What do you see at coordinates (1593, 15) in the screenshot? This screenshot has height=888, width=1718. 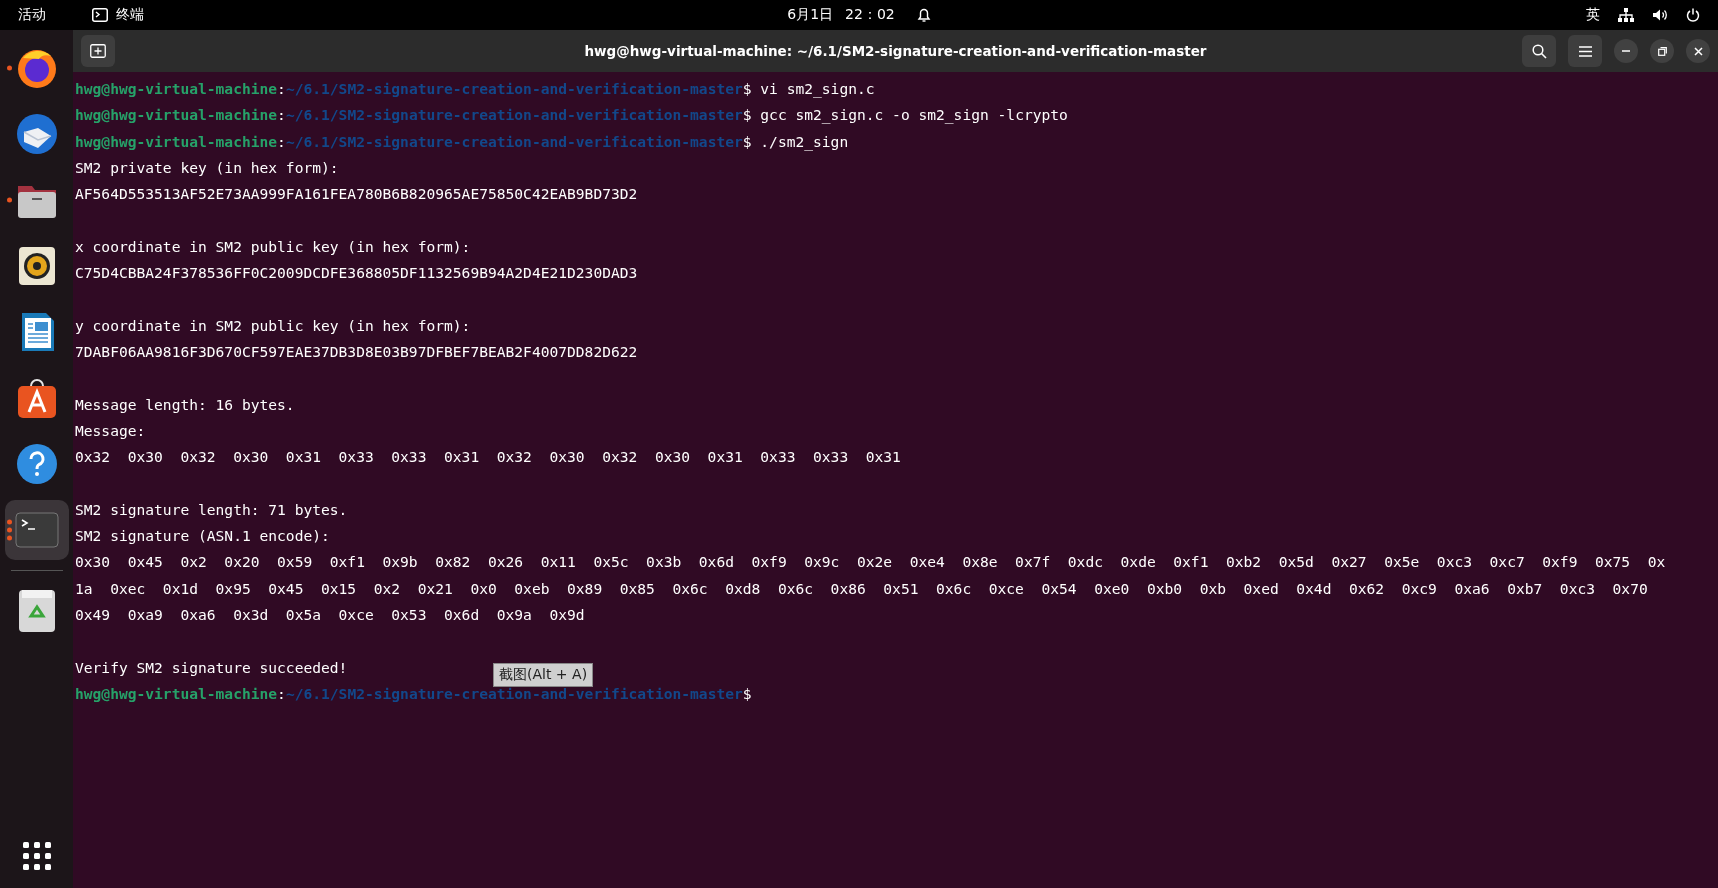 I see `input-method-indicator: 英` at bounding box center [1593, 15].